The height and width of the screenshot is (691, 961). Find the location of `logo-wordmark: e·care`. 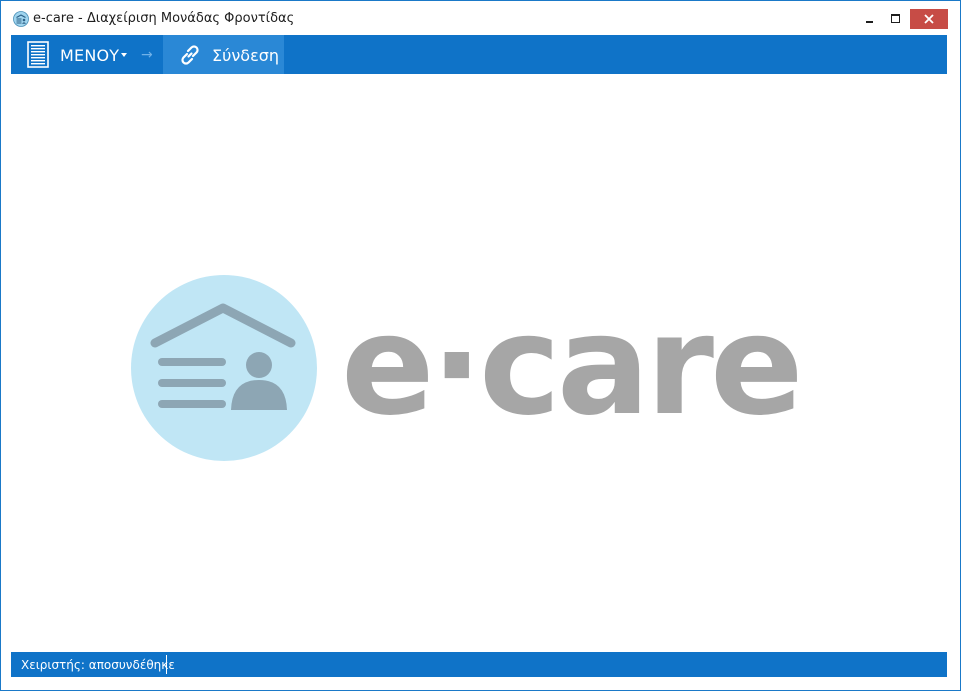

logo-wordmark: e·care is located at coordinates (572, 365).